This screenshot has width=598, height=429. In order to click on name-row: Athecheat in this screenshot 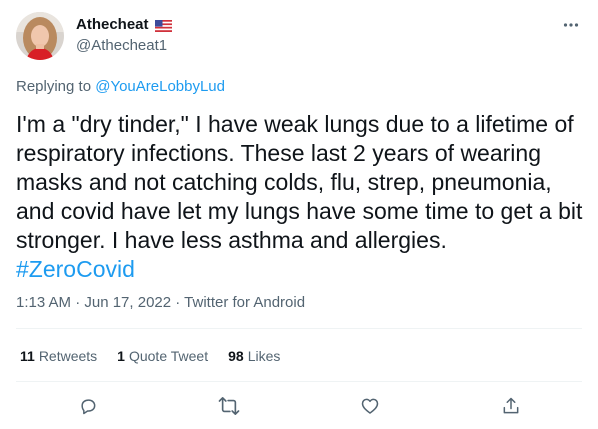, I will do `click(124, 24)`.